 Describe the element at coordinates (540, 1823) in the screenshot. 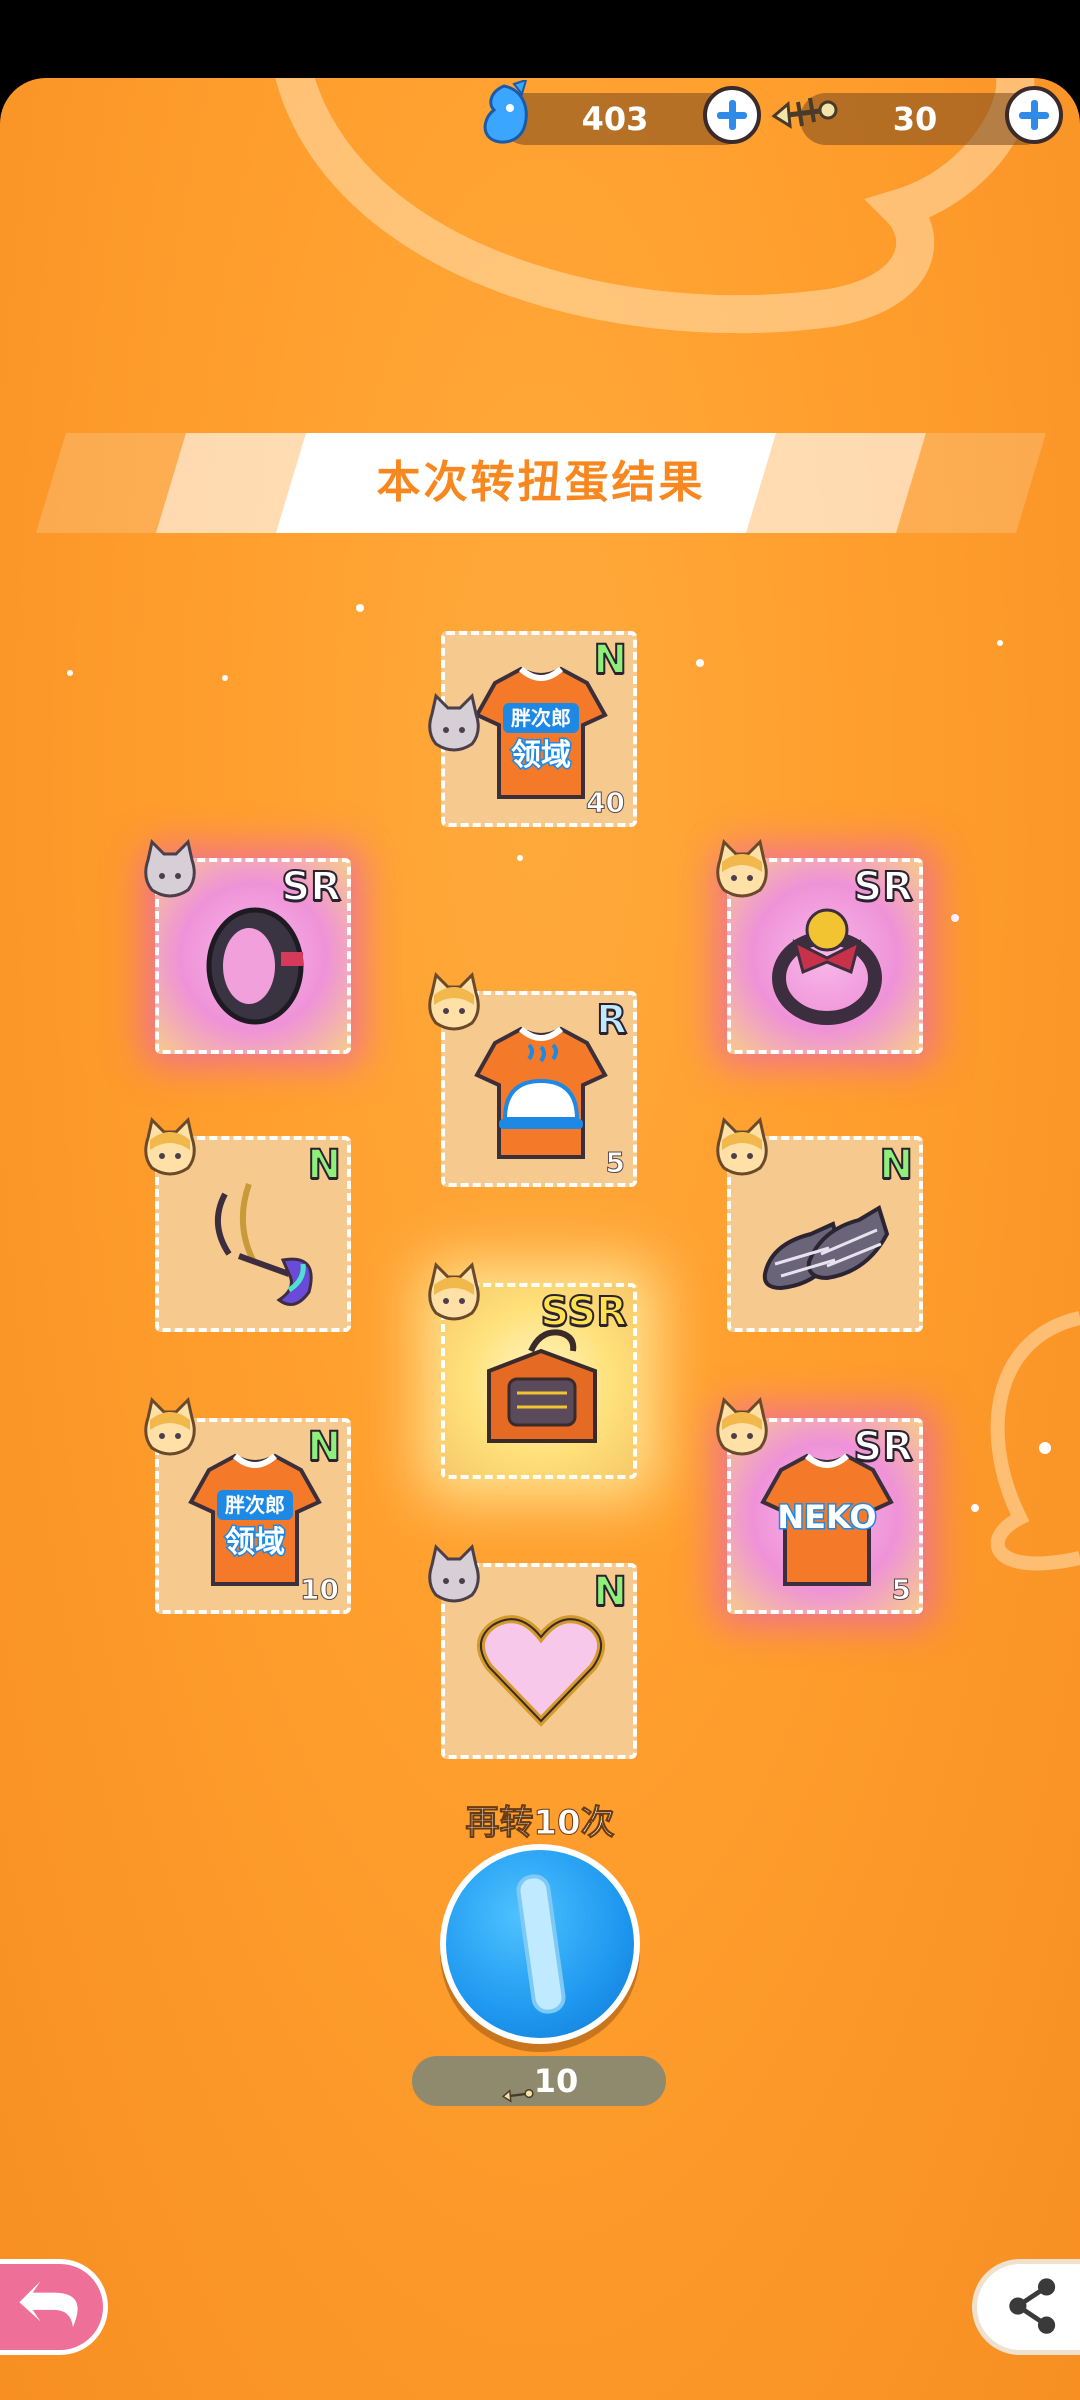

I see `spin-again-label: 再转10次` at that location.